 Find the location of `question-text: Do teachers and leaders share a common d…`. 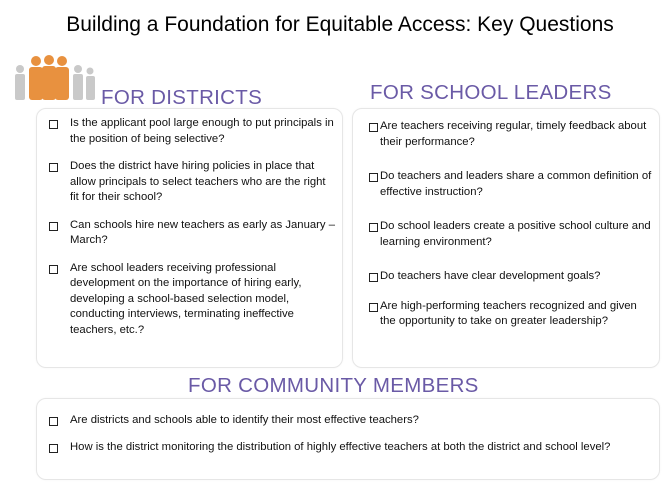

question-text: Do teachers and leaders share a common d… is located at coordinates (516, 184).